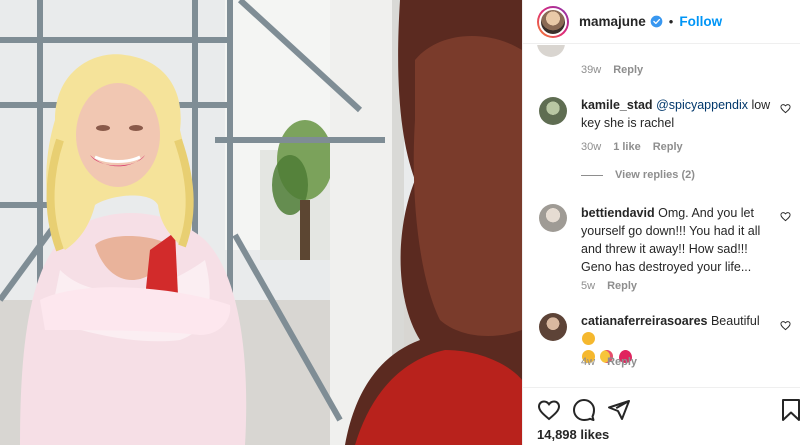 This screenshot has height=445, width=800. What do you see at coordinates (591, 70) in the screenshot?
I see `comment-time: 39w` at bounding box center [591, 70].